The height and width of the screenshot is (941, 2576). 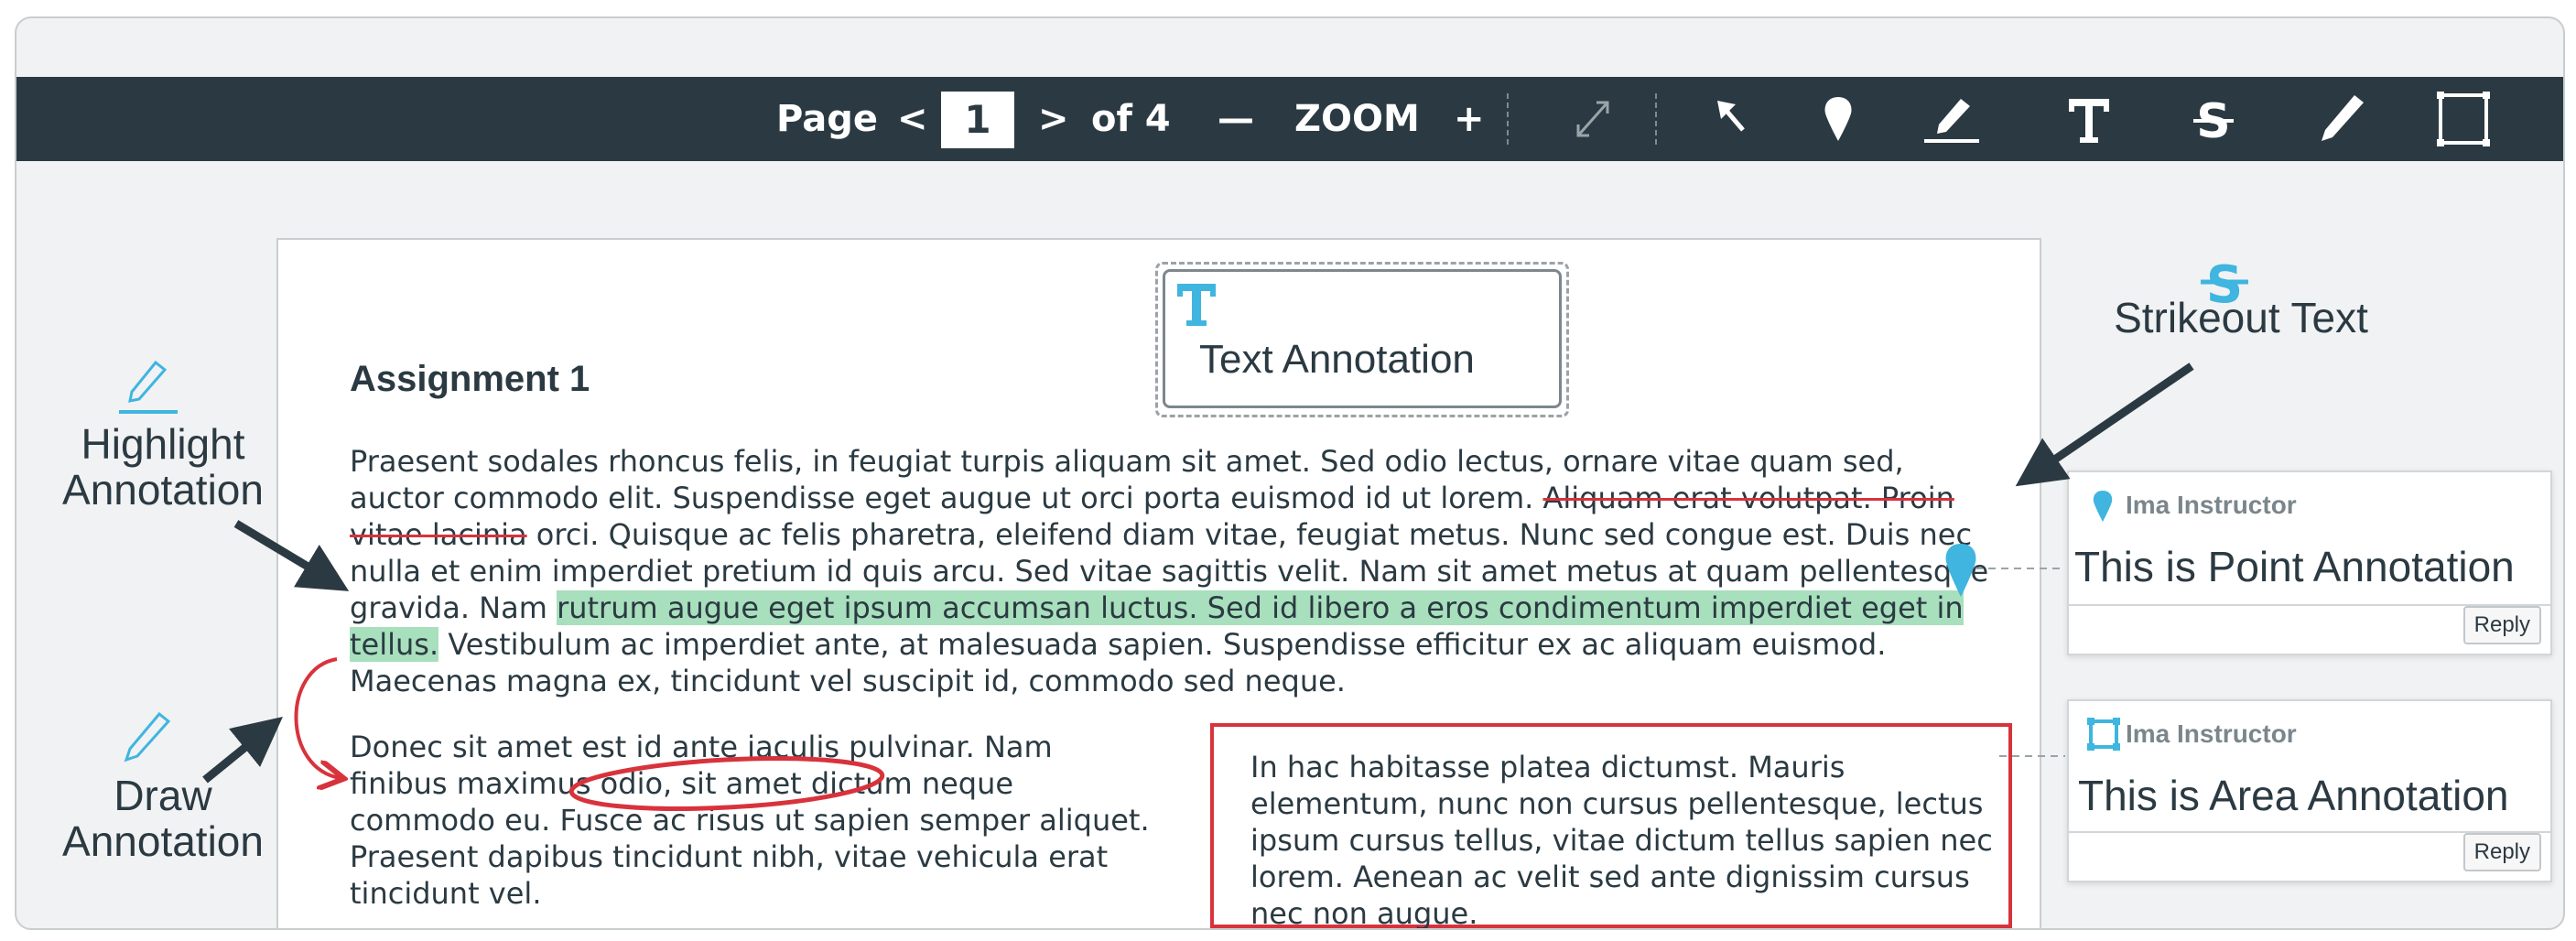 What do you see at coordinates (149, 742) in the screenshot?
I see `draw-pencil-icon` at bounding box center [149, 742].